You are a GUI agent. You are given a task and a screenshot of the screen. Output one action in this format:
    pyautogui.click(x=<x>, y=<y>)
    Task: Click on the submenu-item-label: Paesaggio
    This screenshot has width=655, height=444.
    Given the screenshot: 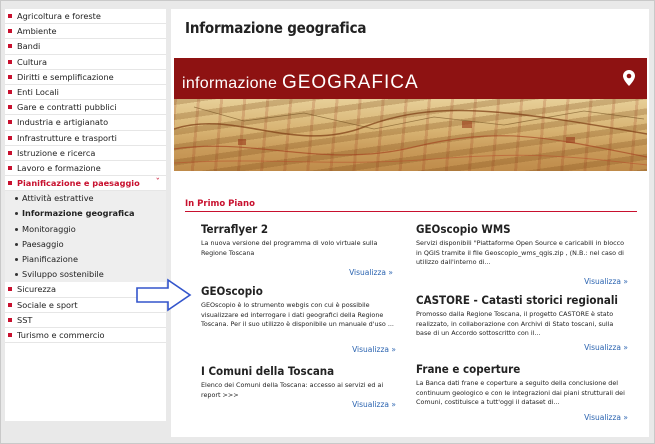 What is the action you would take?
    pyautogui.click(x=43, y=243)
    